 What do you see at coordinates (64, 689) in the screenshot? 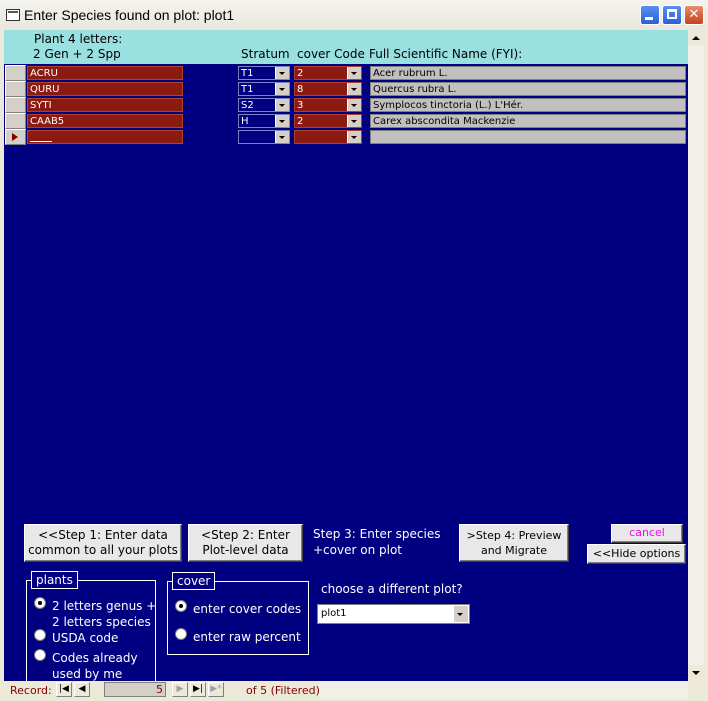
I see `first-record-icon: |◀` at bounding box center [64, 689].